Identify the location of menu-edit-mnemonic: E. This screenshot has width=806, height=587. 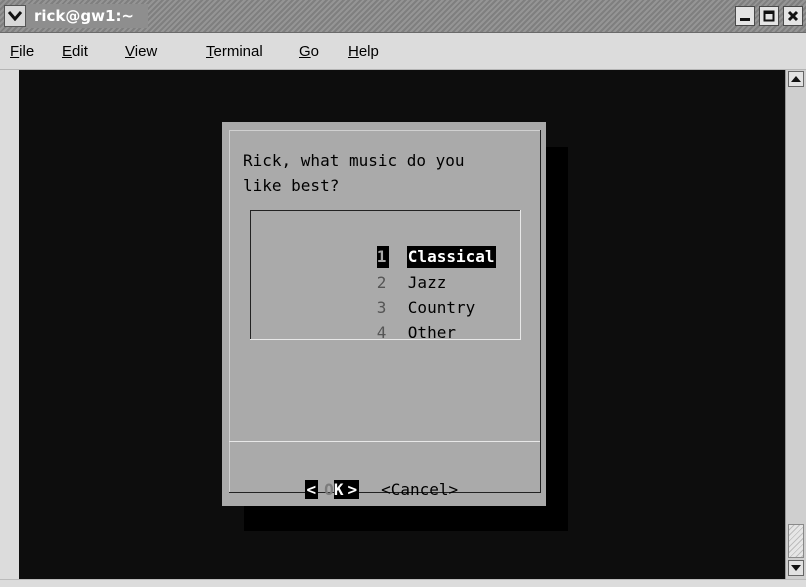
(67, 51).